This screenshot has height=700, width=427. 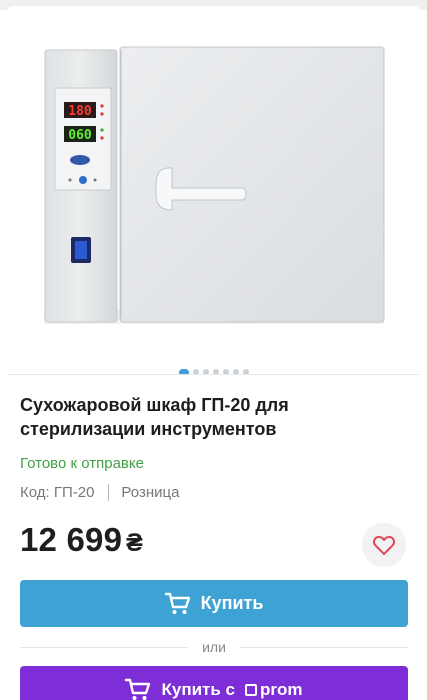 I want to click on buy-button: Купить, so click(x=214, y=603).